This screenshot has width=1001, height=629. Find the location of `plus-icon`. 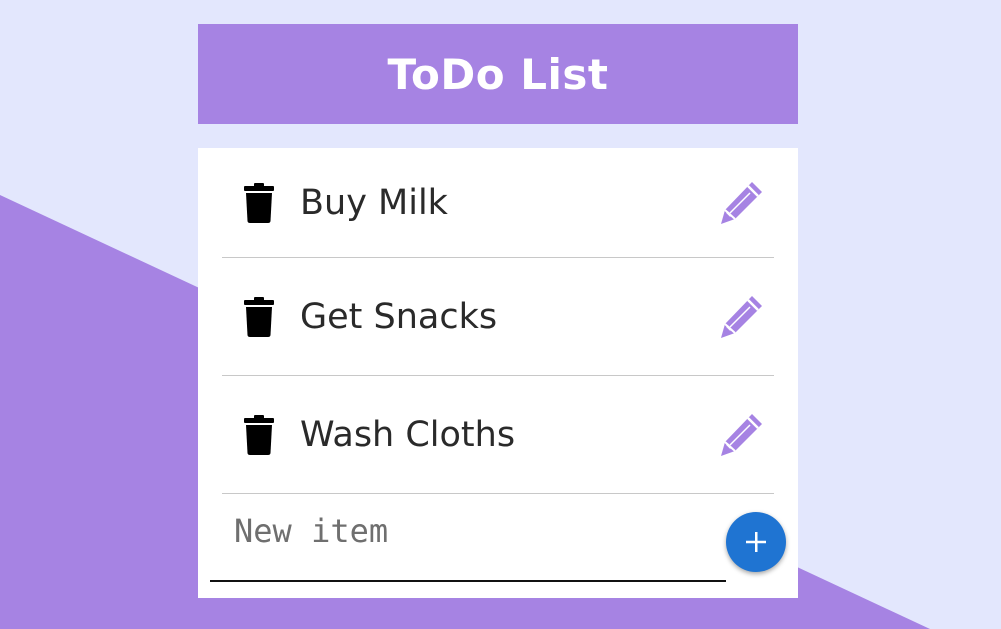

plus-icon is located at coordinates (756, 542).